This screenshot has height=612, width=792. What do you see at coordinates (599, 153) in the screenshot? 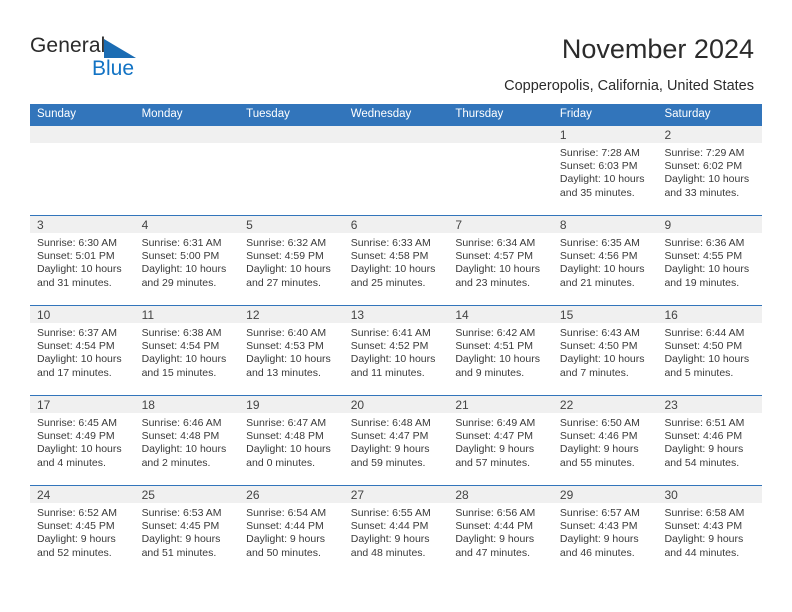
I see `sunrise-text: Sunrise: 7:28 AM` at bounding box center [599, 153].